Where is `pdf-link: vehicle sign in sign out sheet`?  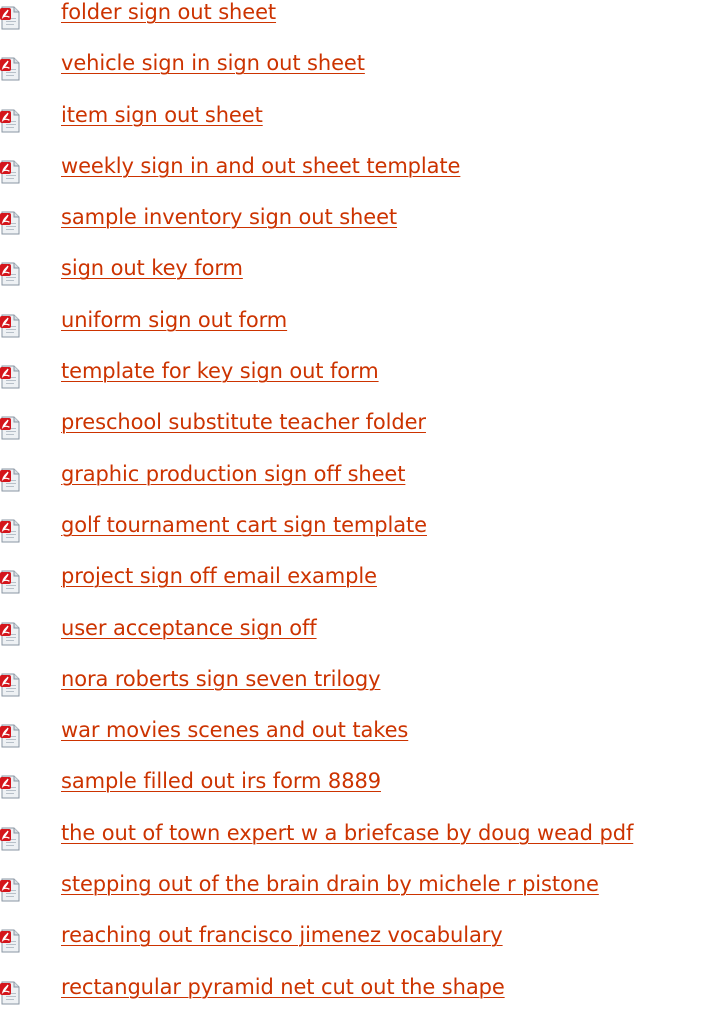
pdf-link: vehicle sign in sign out sheet is located at coordinates (213, 63).